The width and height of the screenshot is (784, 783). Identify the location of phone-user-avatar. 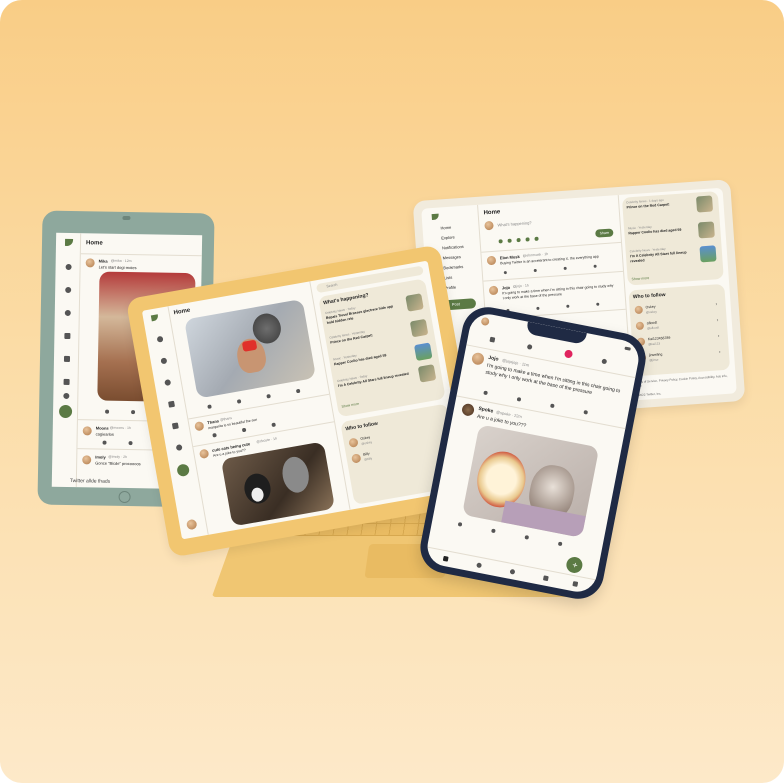
(485, 321).